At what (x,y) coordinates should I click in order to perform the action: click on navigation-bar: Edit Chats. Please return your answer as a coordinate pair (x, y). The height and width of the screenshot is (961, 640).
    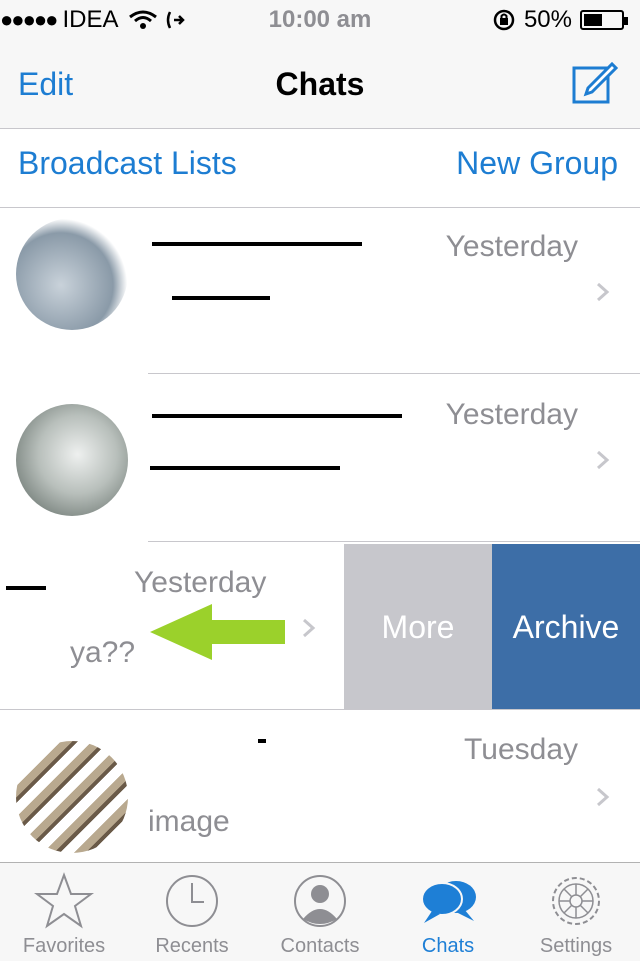
    Looking at the image, I should click on (320, 84).